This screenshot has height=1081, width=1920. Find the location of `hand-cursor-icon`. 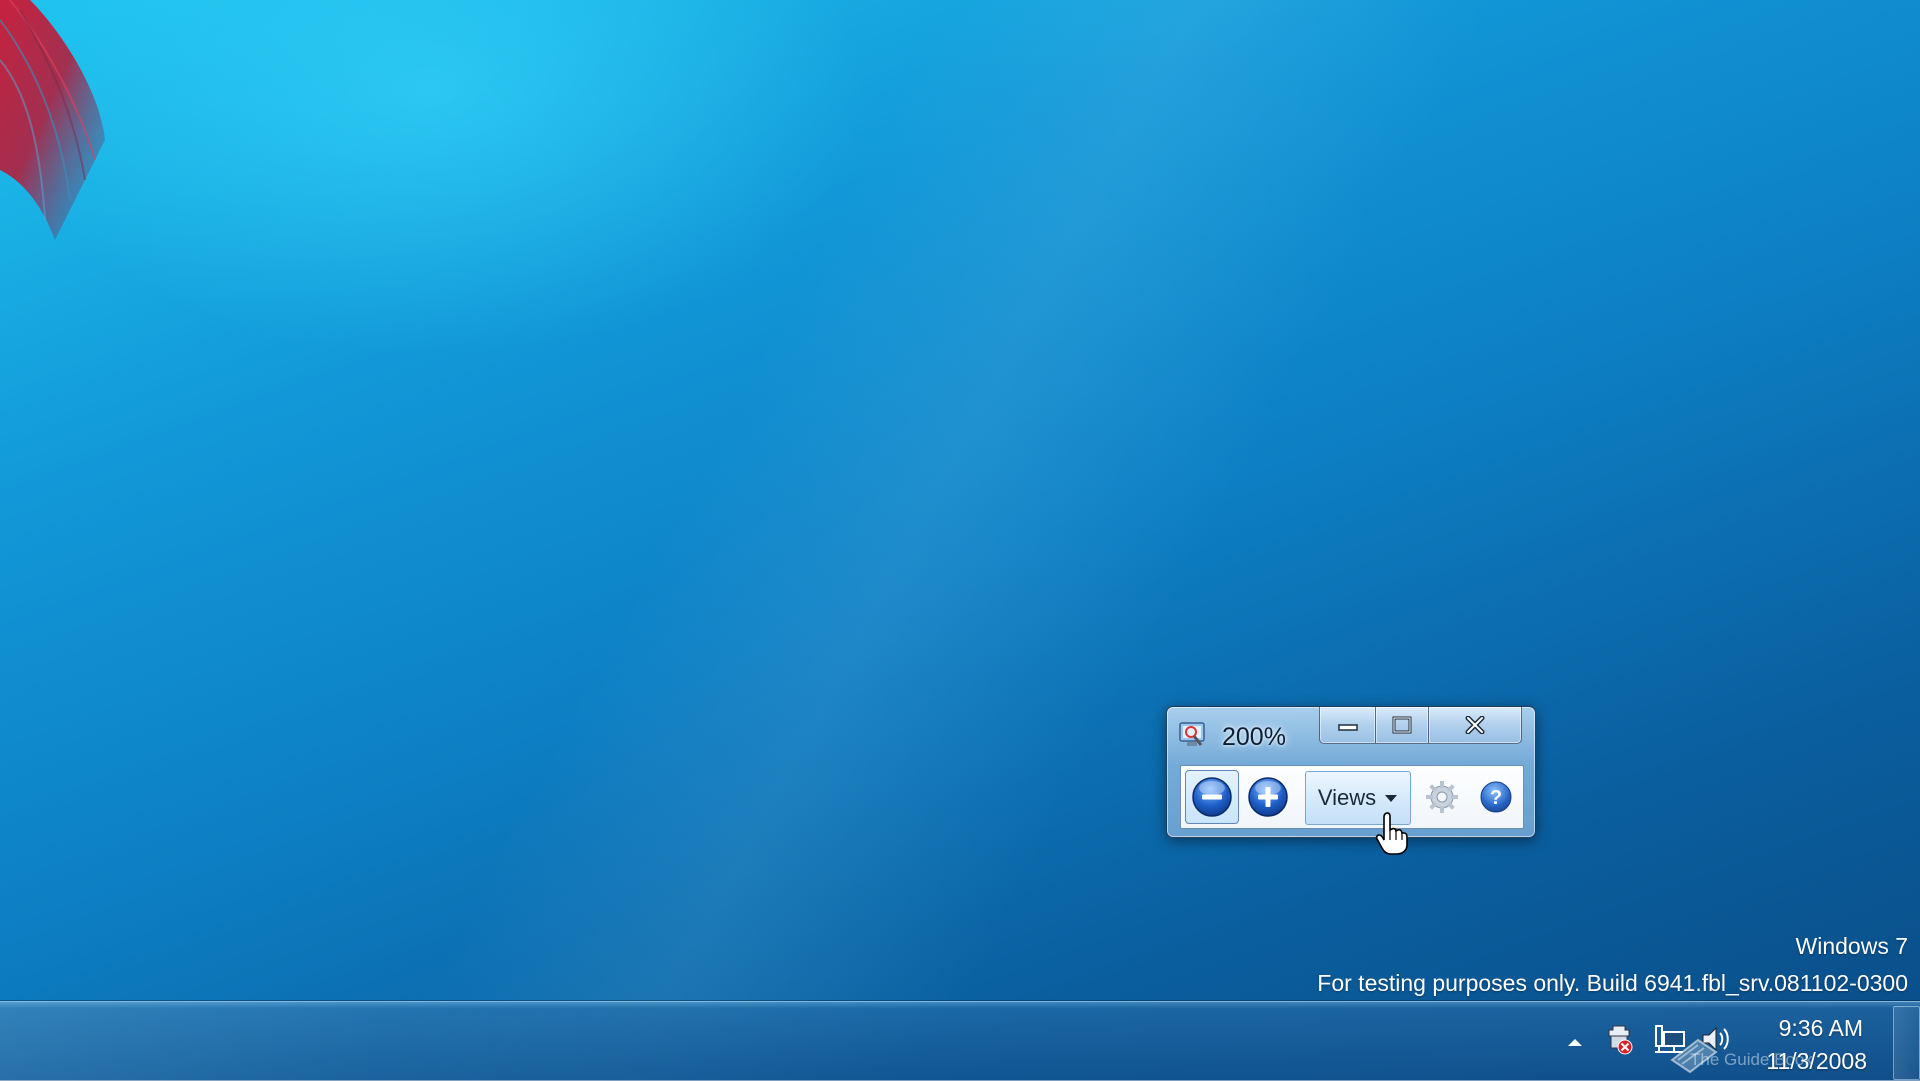

hand-cursor-icon is located at coordinates (1391, 833).